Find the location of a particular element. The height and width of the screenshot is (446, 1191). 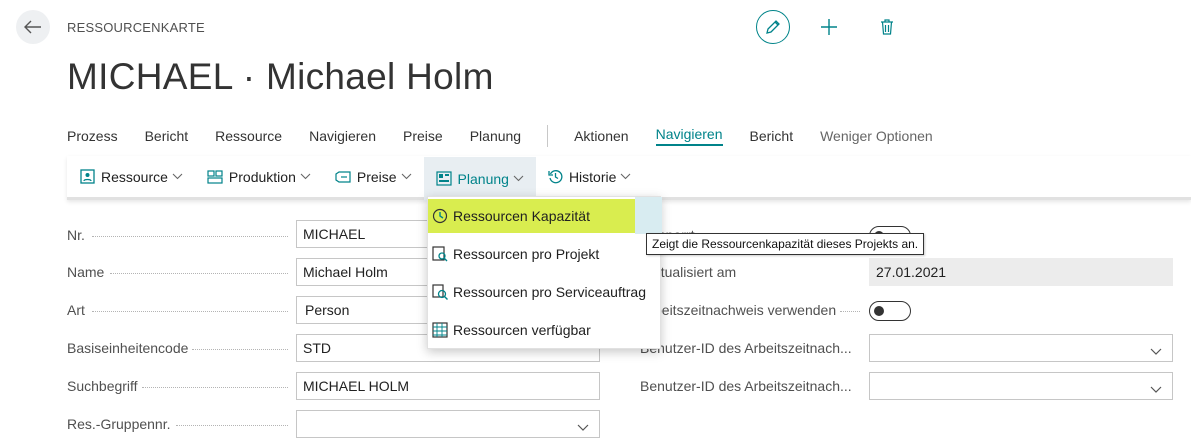

subbar-produktion-label: Produktion is located at coordinates (262, 176).